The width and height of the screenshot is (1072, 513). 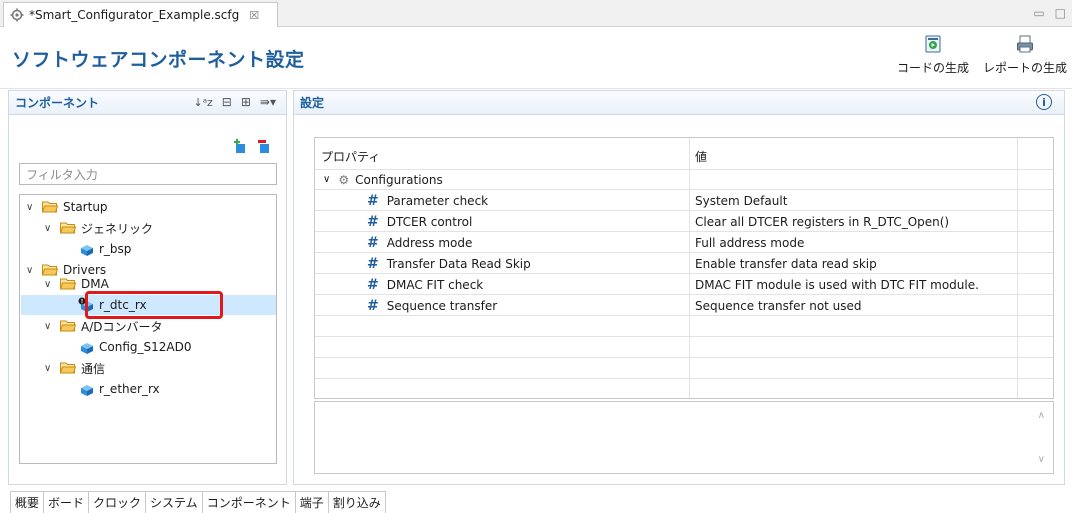 I want to click on tree-node-communication: ∨ 通信, so click(x=74, y=368).